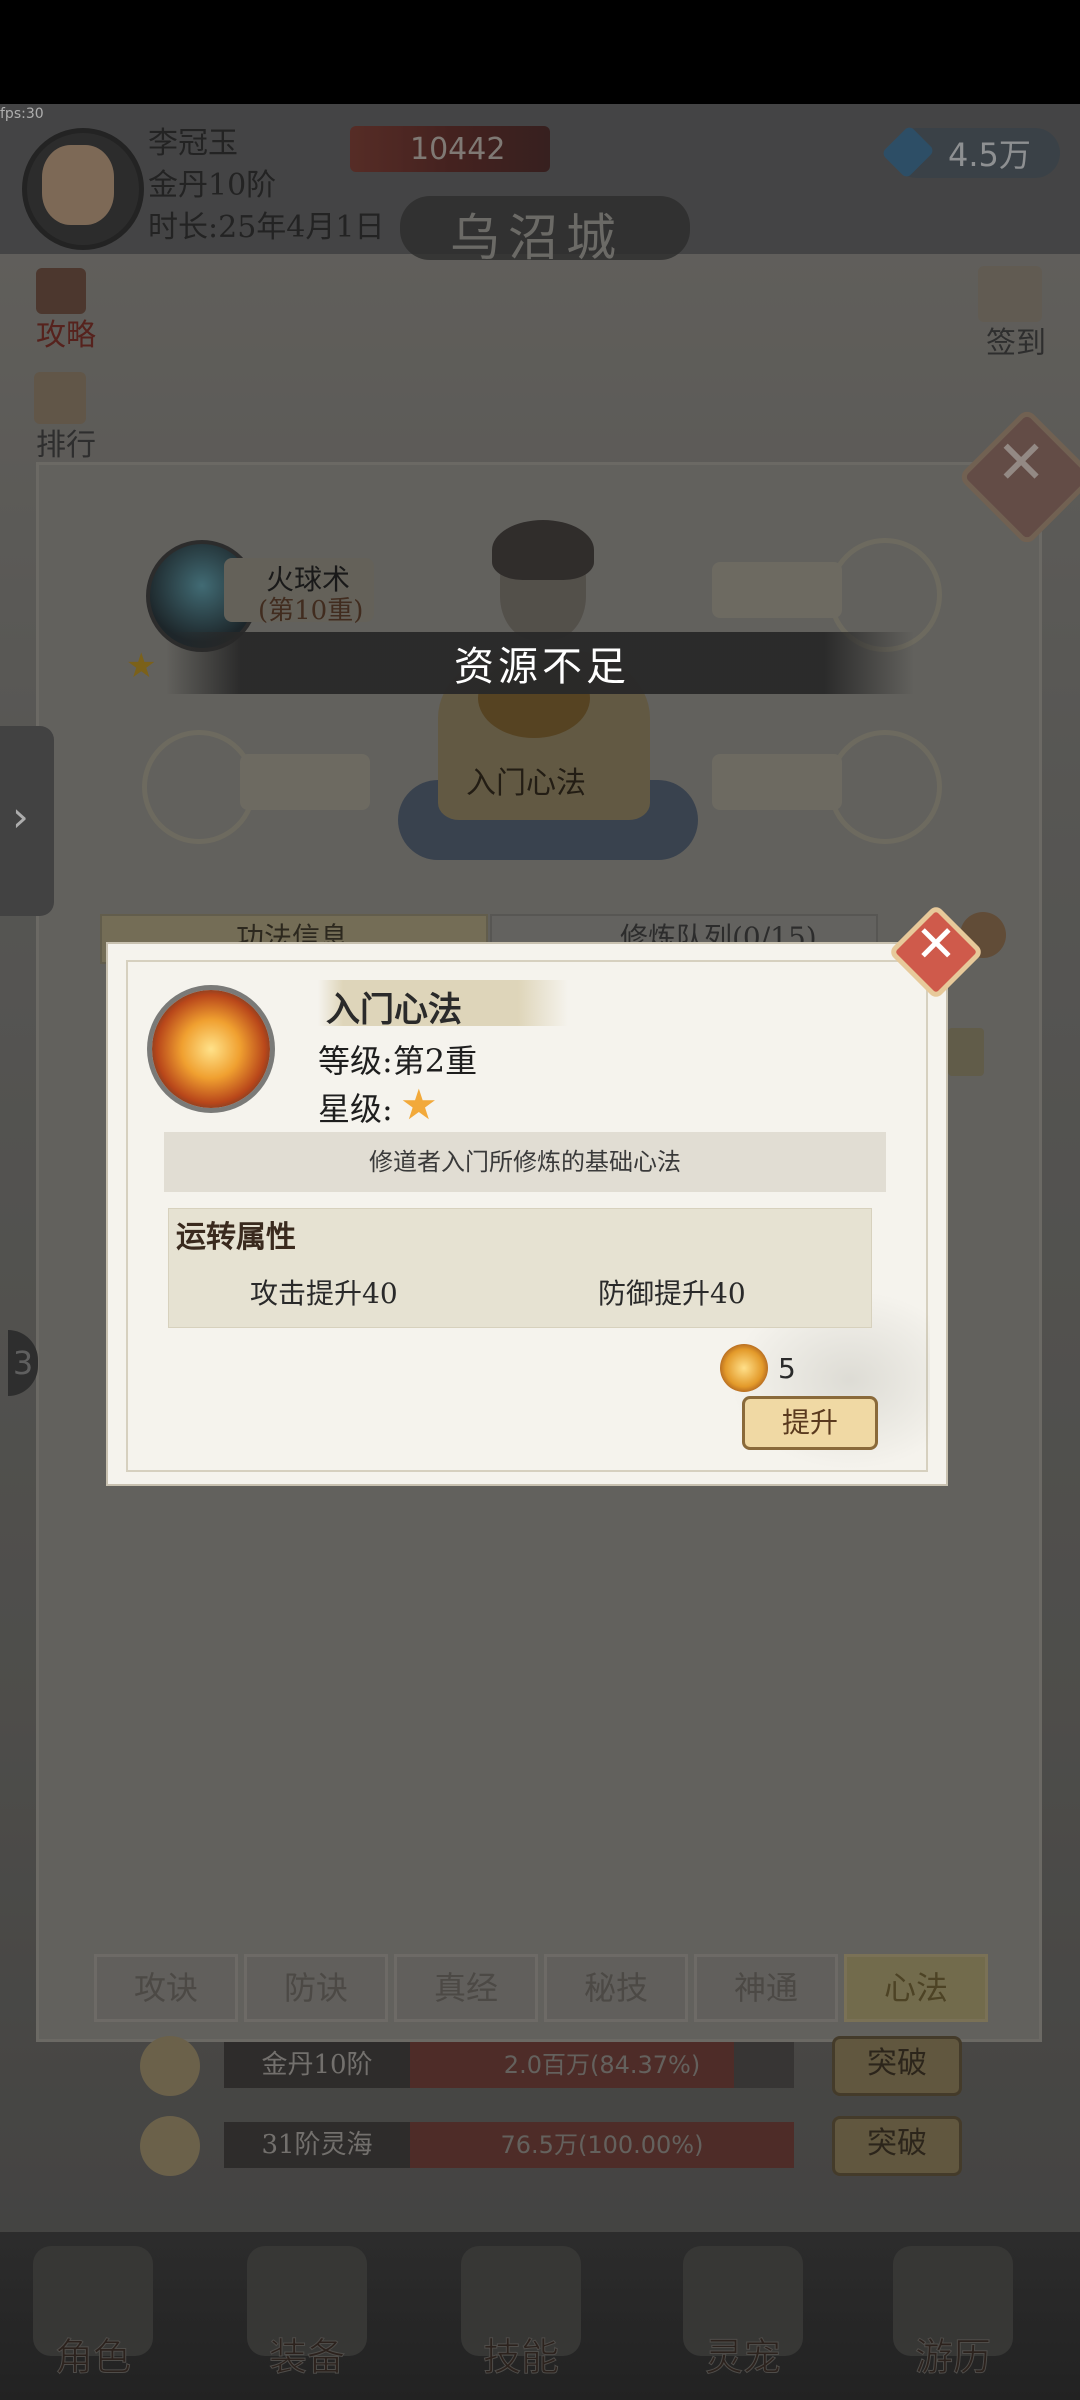 The width and height of the screenshot is (1080, 2400). I want to click on defense-bonus: 防御提升40, so click(672, 1293).